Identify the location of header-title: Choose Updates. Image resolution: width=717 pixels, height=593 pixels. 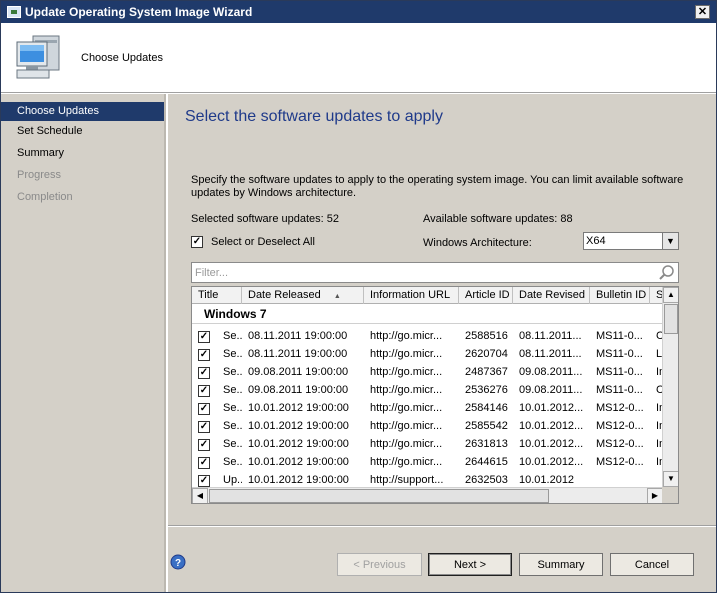
(122, 58).